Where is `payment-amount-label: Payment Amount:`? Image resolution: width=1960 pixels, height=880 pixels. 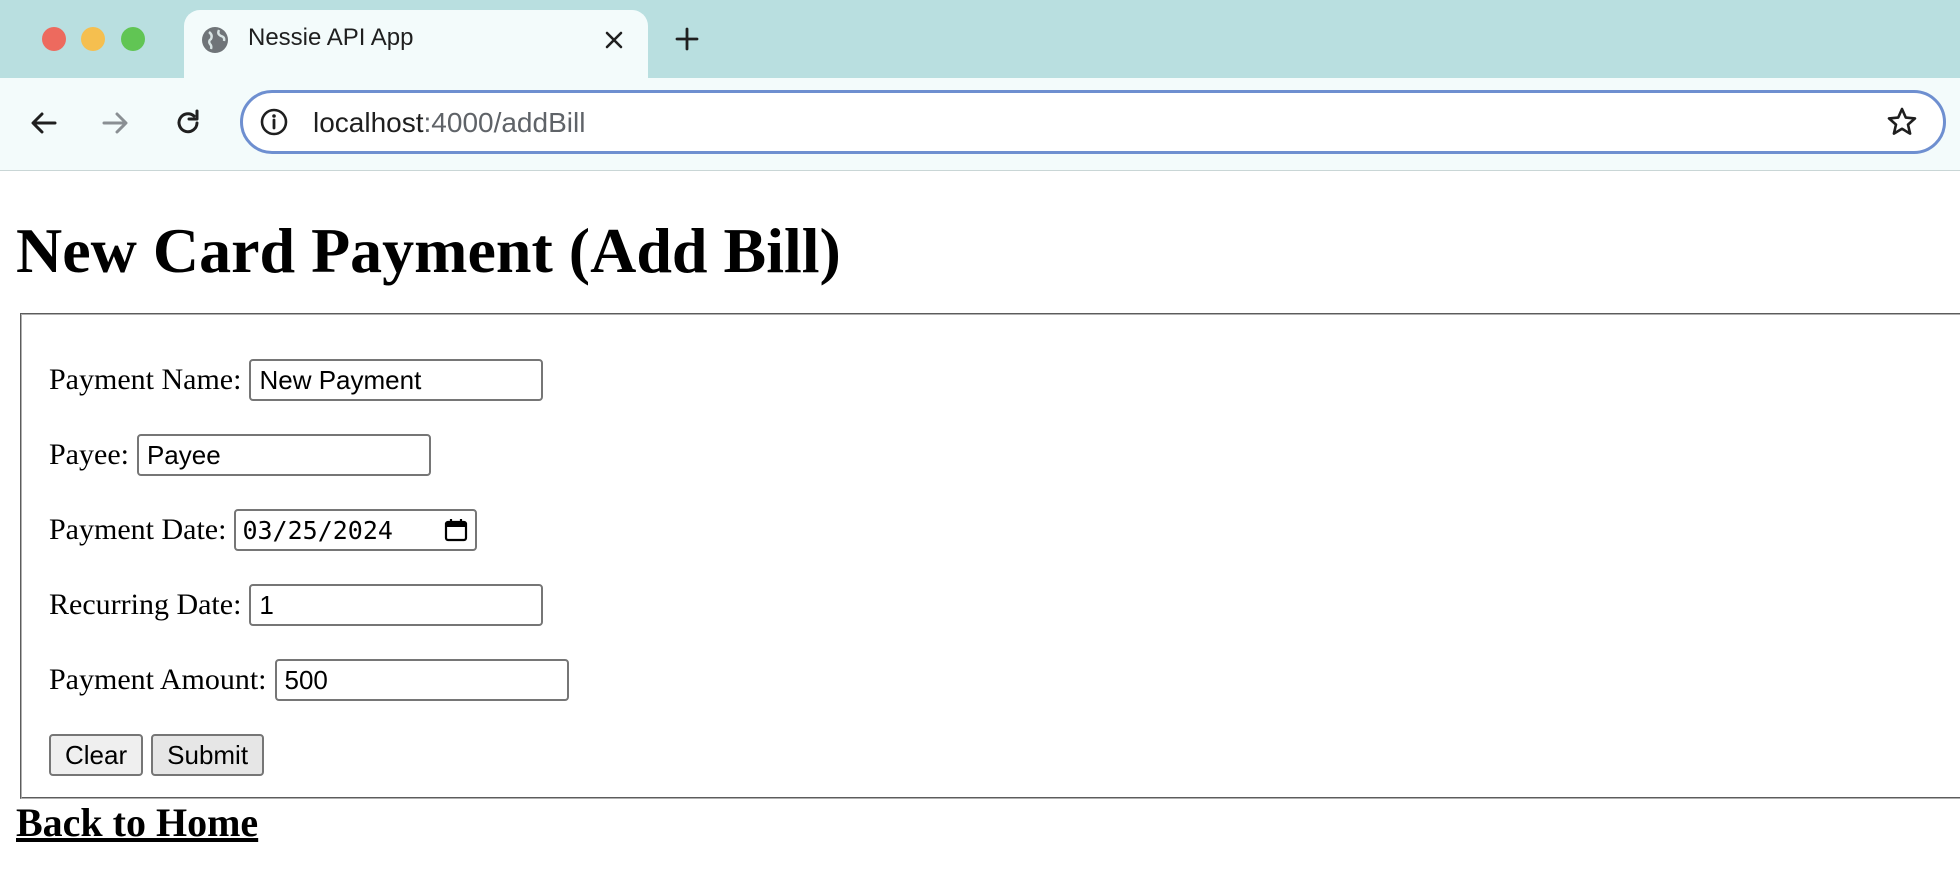
payment-amount-label: Payment Amount: is located at coordinates (158, 679).